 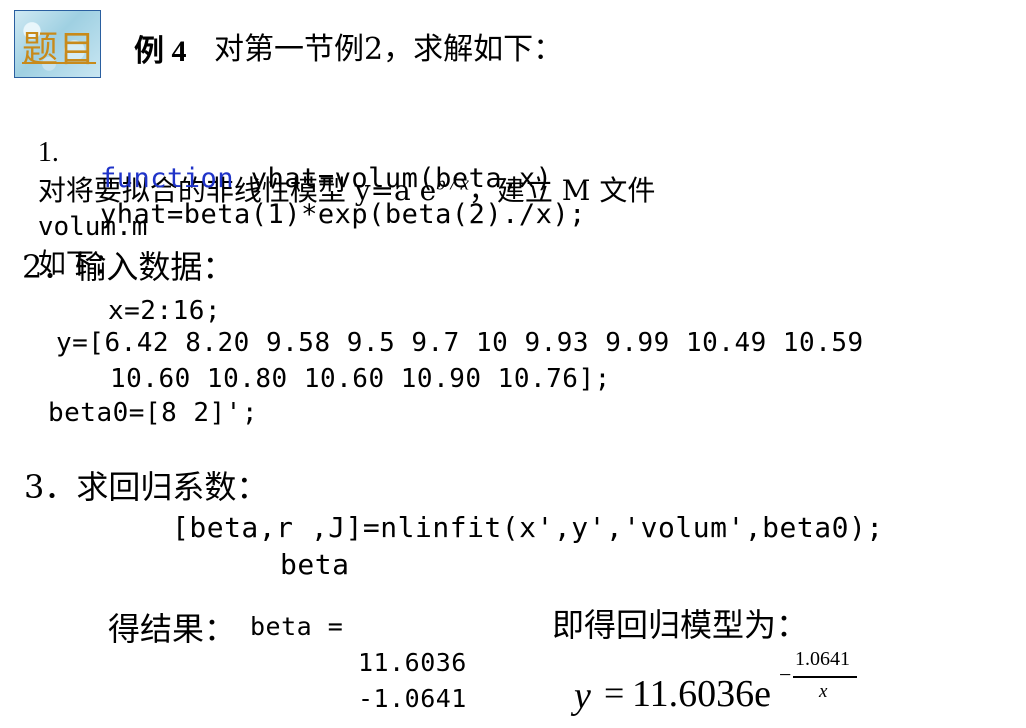 I want to click on code-line-function: function yhat=volum(beta,x), so click(x=326, y=178).